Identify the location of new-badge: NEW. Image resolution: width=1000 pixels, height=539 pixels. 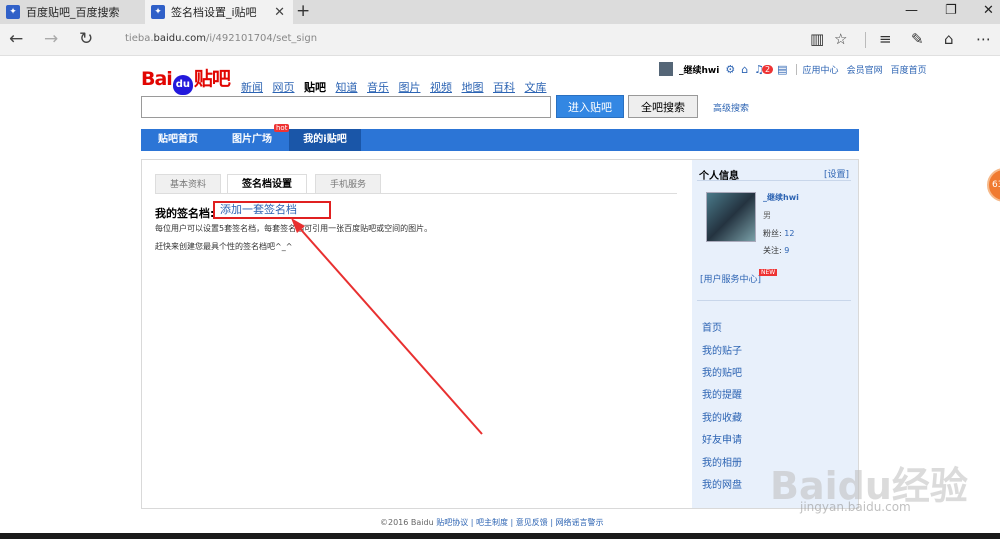
(768, 272).